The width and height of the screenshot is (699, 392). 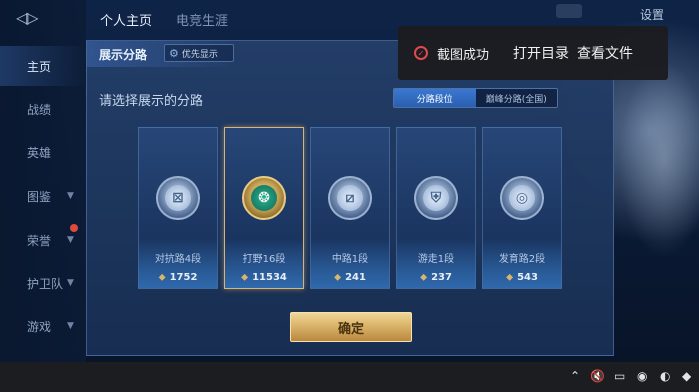 I want to click on game-logo: ◁▷, so click(x=27, y=17).